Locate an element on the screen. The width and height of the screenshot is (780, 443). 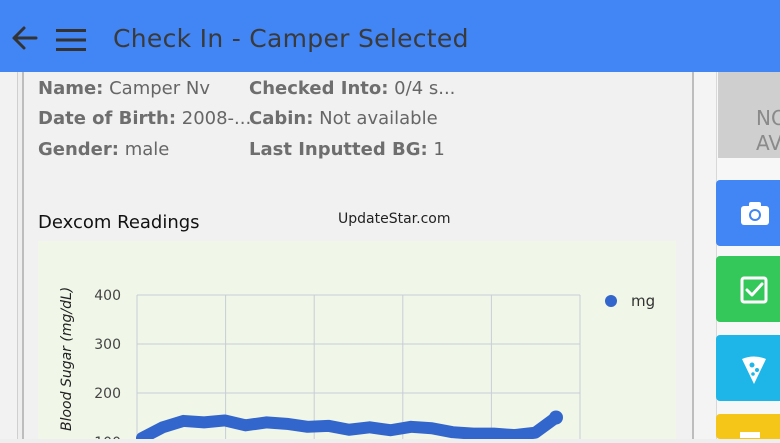
bg-row: Last Inputted BG: 1 is located at coordinates (347, 149).